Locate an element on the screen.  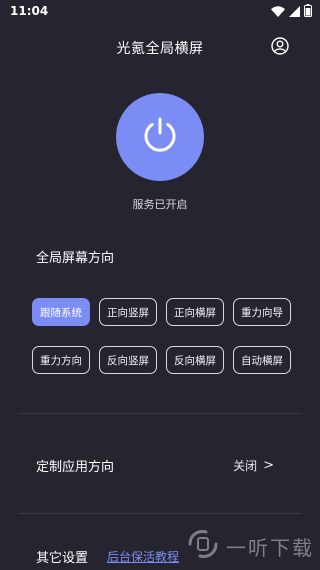
custom-app-orientation-row: 定制应用方向 关闭 > is located at coordinates (160, 464).